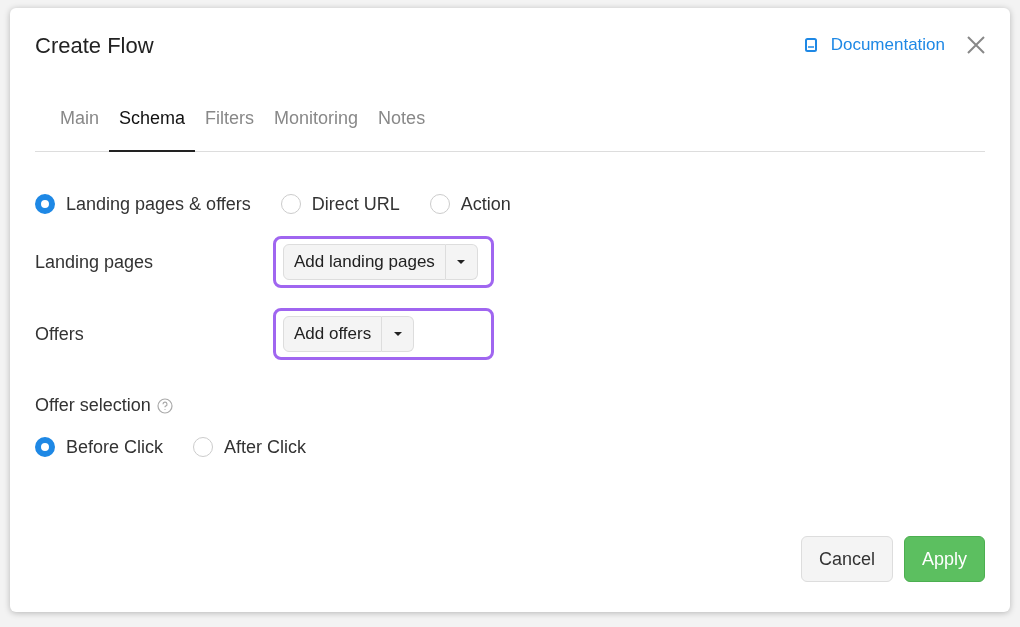 Image resolution: width=1020 pixels, height=627 pixels. What do you see at coordinates (164, 405) in the screenshot?
I see `help-icon` at bounding box center [164, 405].